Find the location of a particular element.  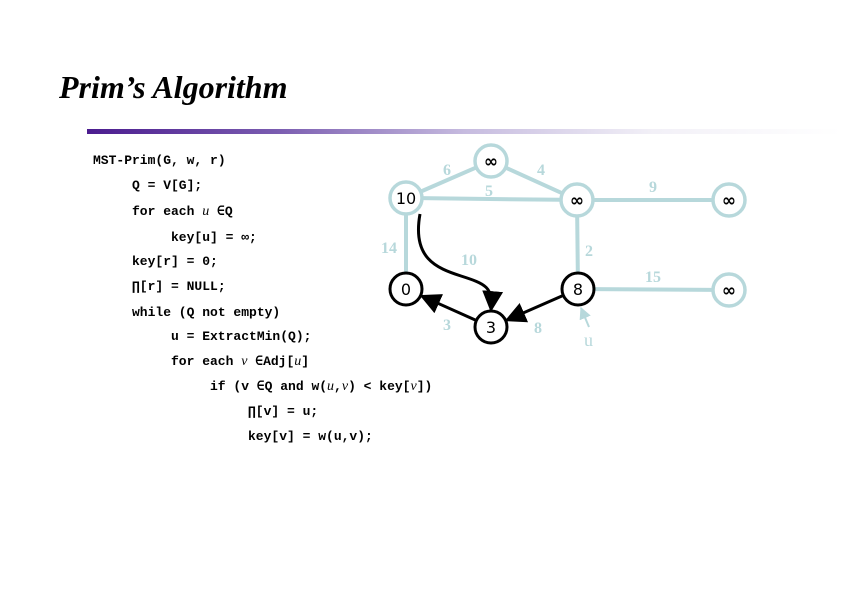

graph-node-left: 10 is located at coordinates (406, 198).